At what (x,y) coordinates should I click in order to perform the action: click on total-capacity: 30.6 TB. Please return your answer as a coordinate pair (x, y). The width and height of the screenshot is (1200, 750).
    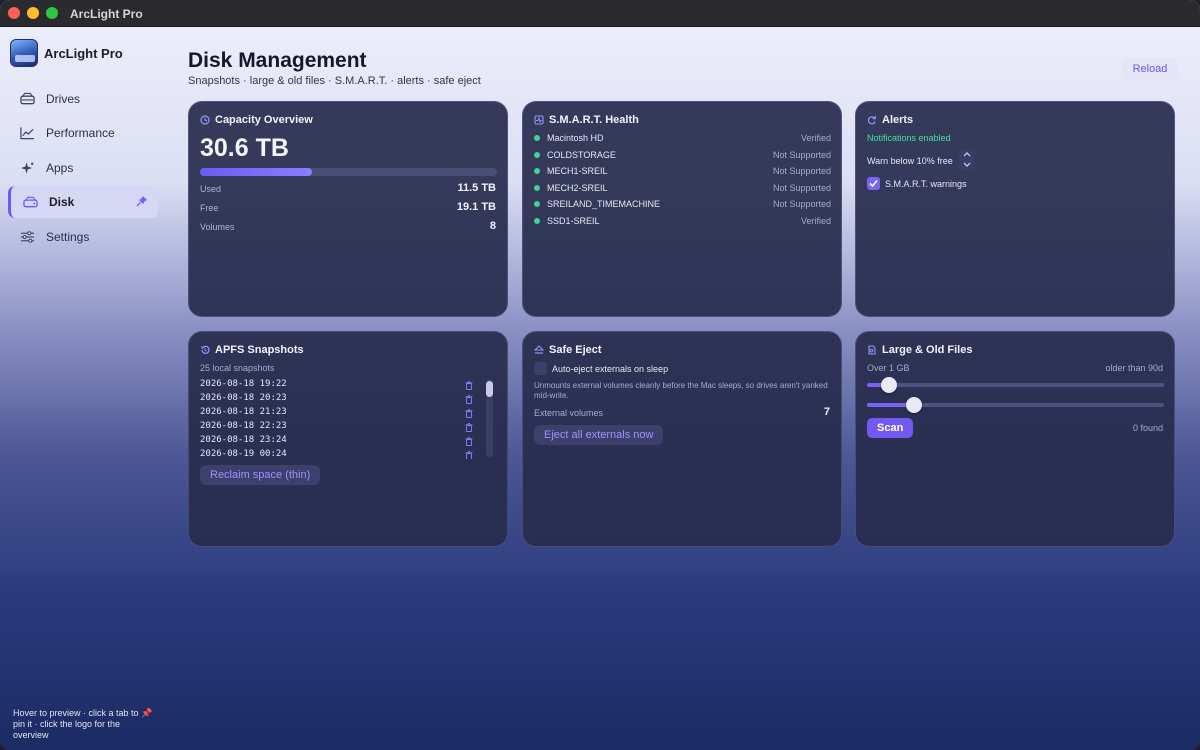
    Looking at the image, I should click on (244, 148).